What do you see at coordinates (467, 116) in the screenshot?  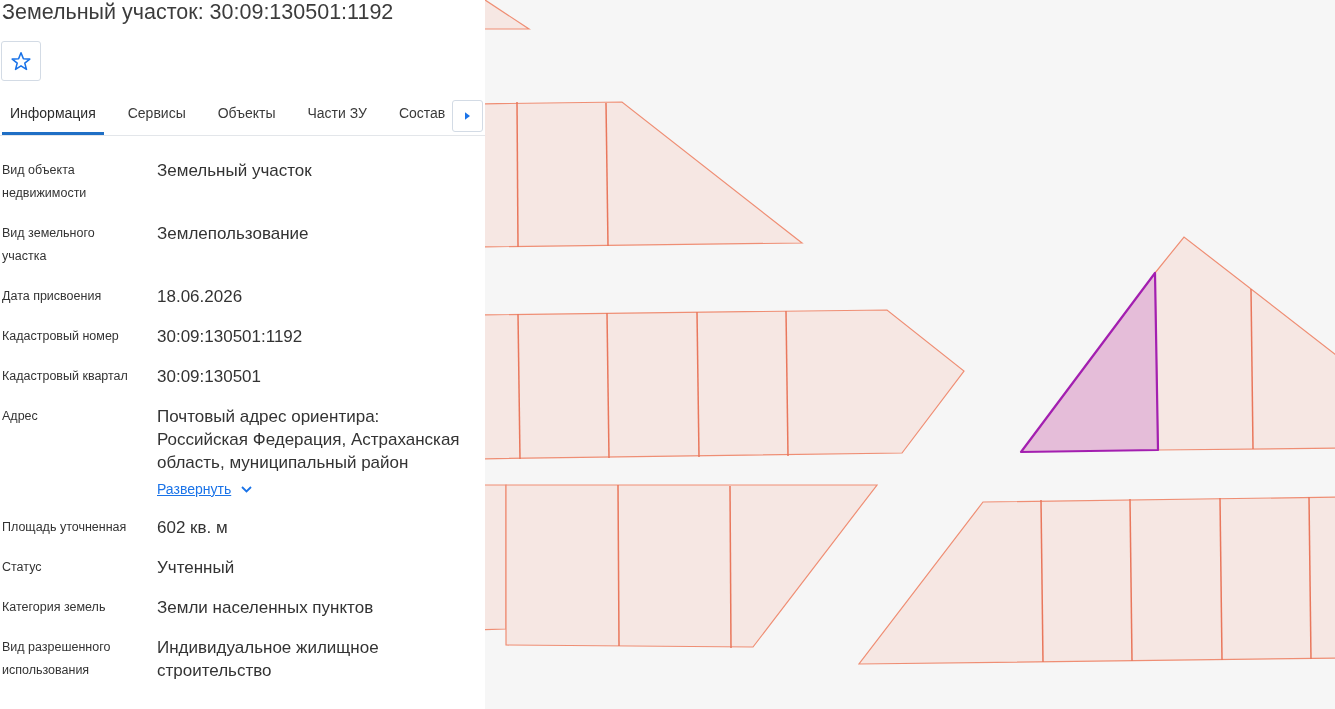 I see `caret-right-icon` at bounding box center [467, 116].